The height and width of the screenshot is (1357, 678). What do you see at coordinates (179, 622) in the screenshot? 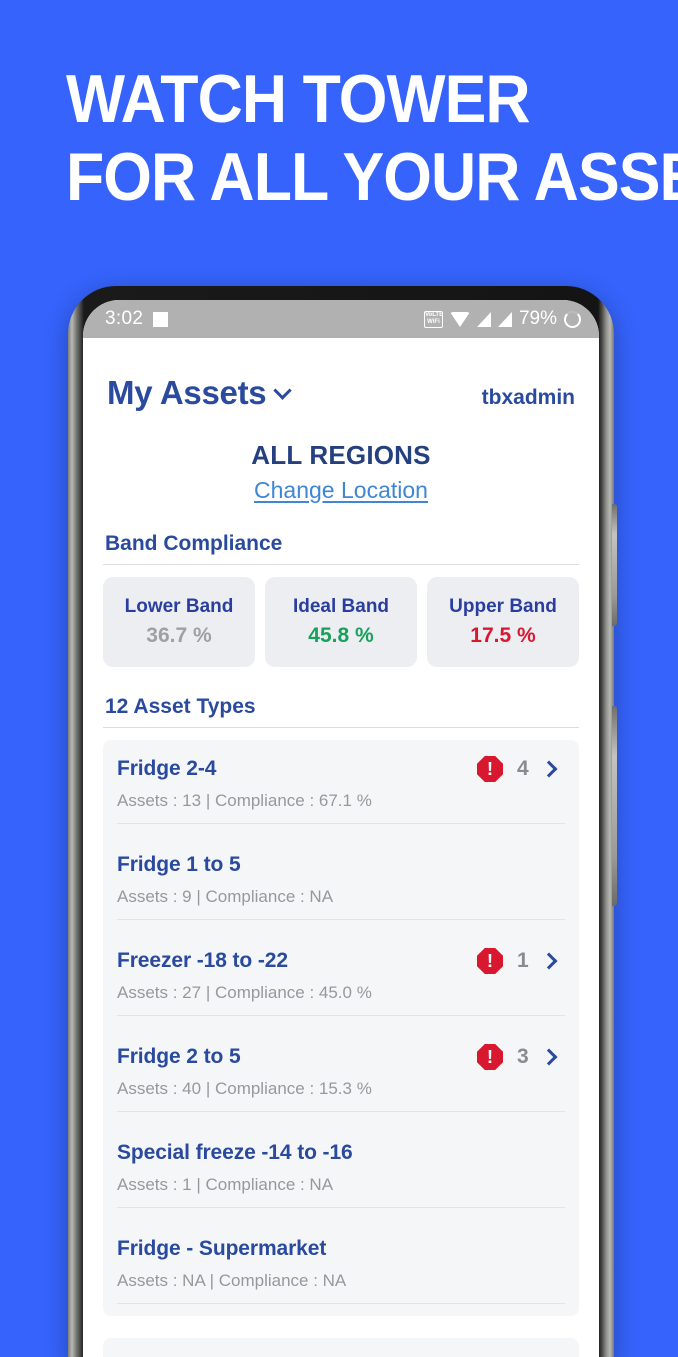
I see `band-card-lower: Lower Band 36.7 %` at bounding box center [179, 622].